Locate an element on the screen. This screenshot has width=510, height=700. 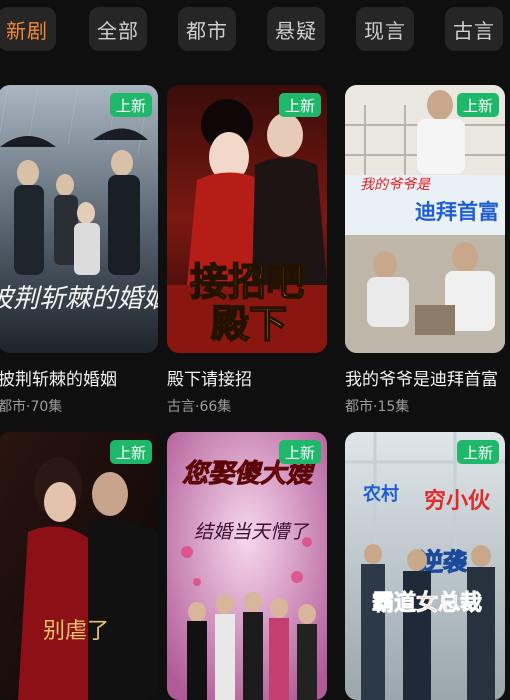
poster-title-text: 别虐了 is located at coordinates (76, 631).